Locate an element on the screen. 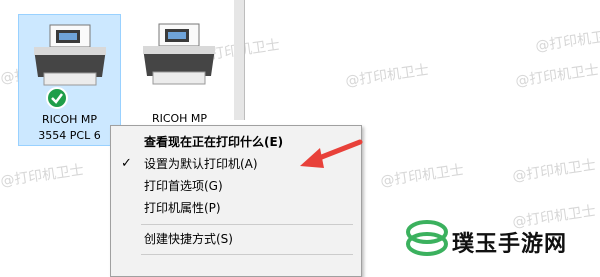 The image size is (600, 277). scrollbar-track is located at coordinates (239, 60).